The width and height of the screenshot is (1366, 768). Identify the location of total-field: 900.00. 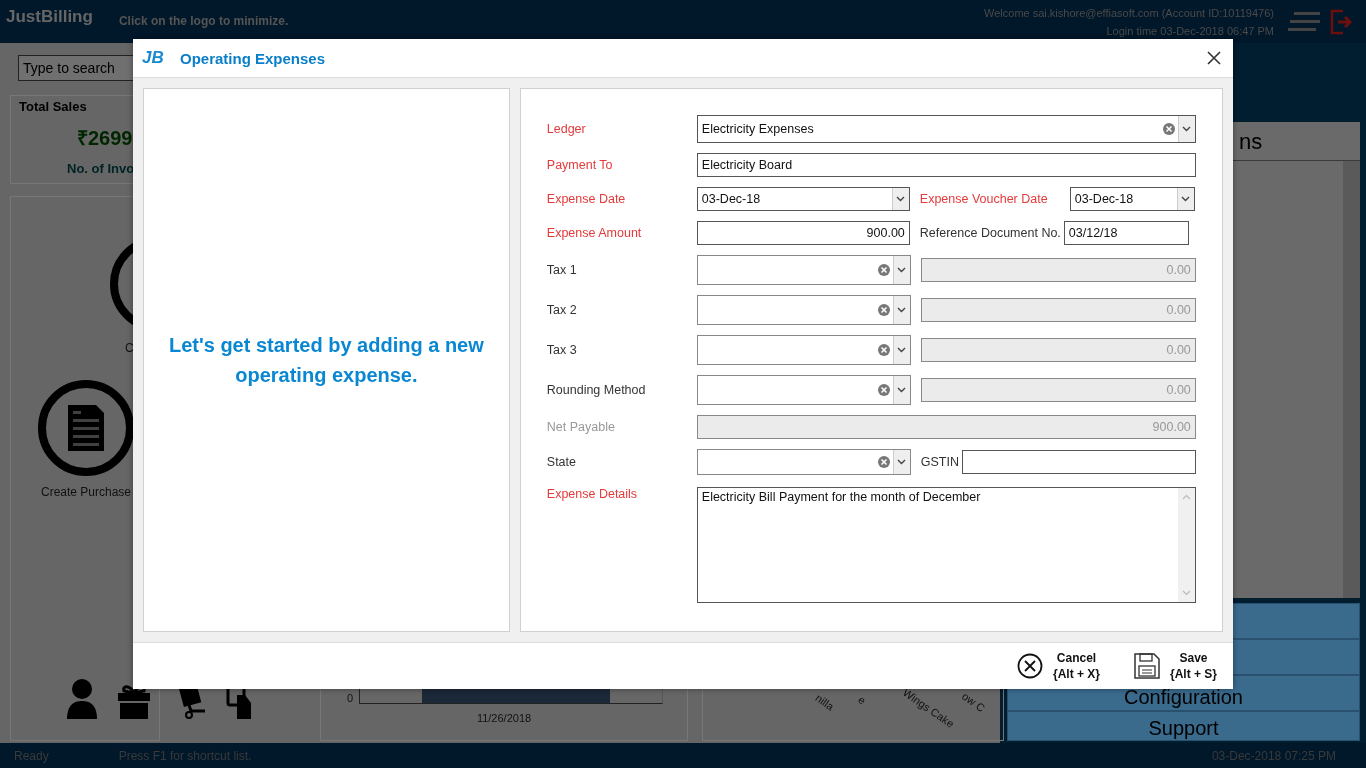
(946, 427).